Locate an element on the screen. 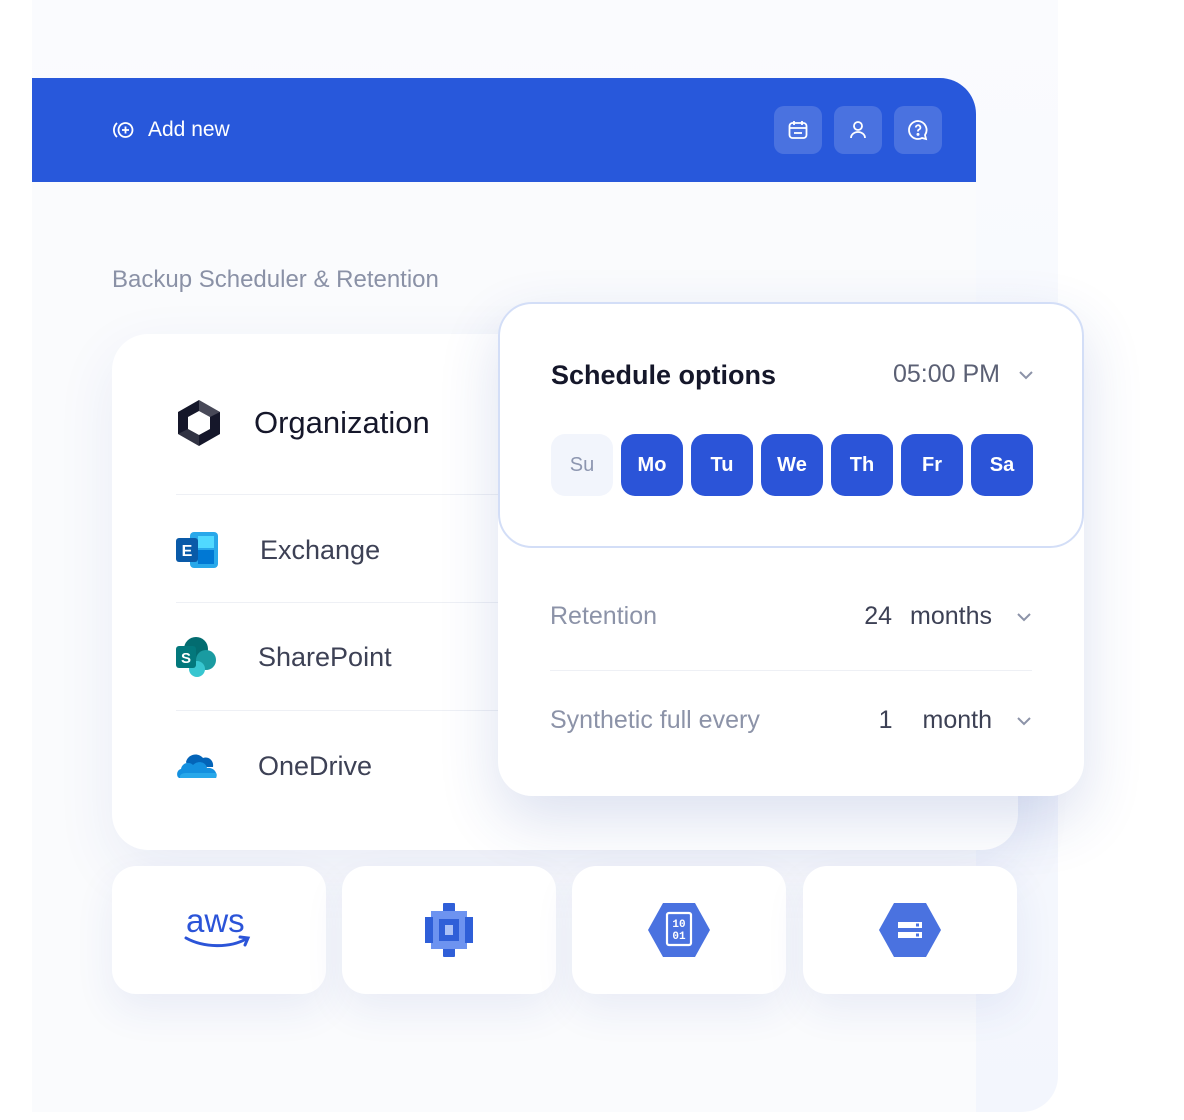 The height and width of the screenshot is (1120, 1184). time-dropdown: 05:00 PM is located at coordinates (963, 374).